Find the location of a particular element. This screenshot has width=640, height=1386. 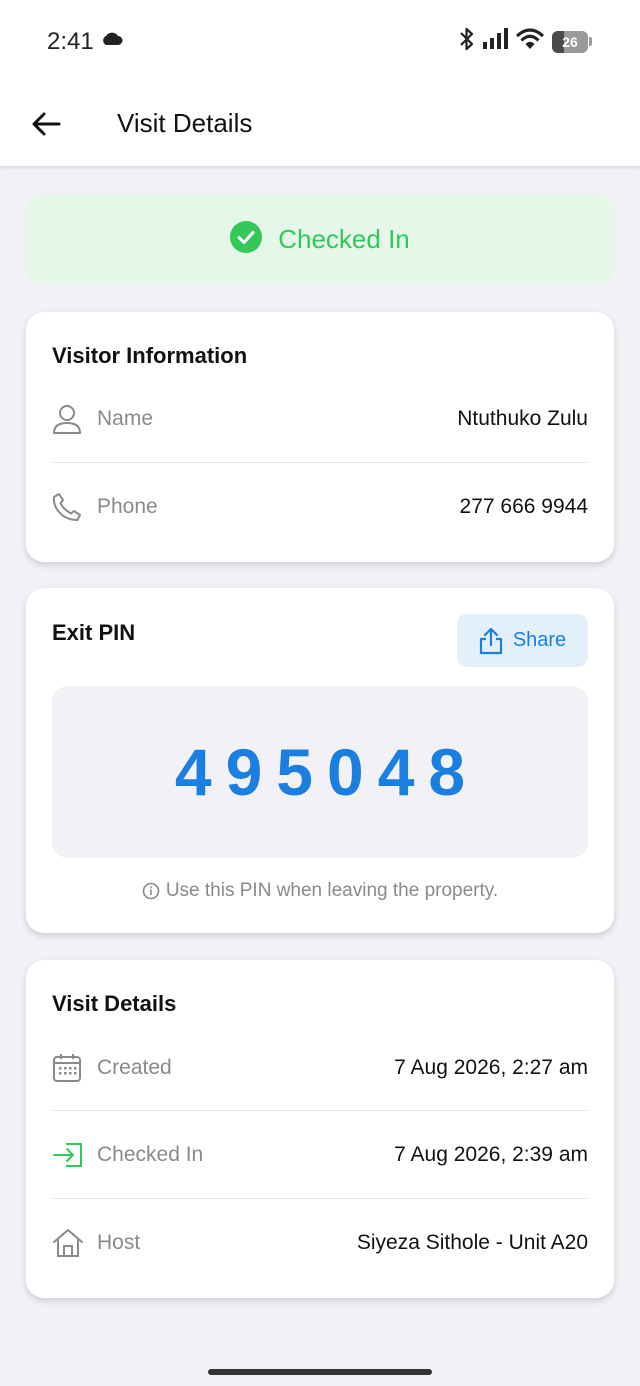

share-button: Share is located at coordinates (522, 640).